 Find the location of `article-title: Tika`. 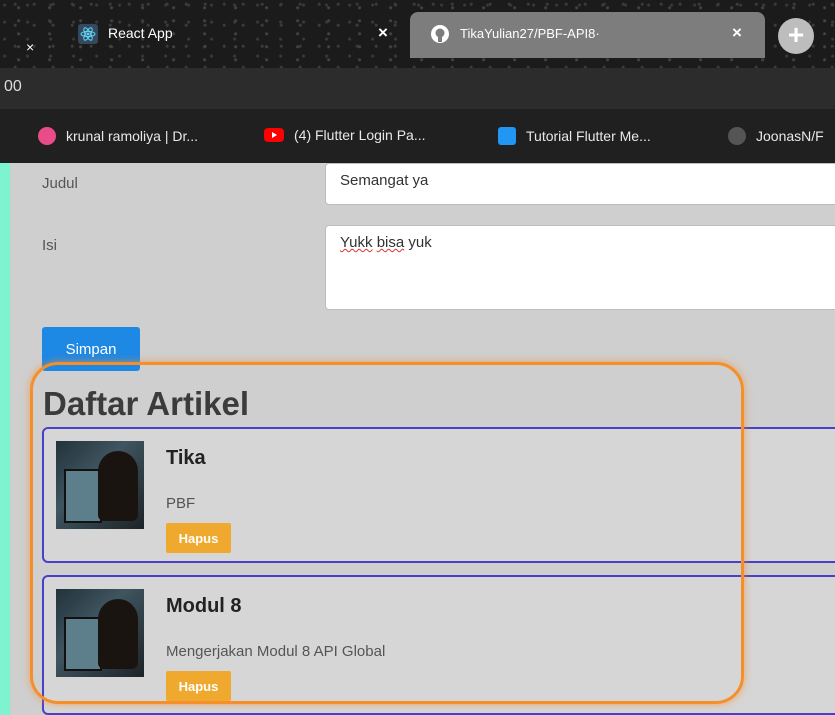

article-title: Tika is located at coordinates (186, 458).